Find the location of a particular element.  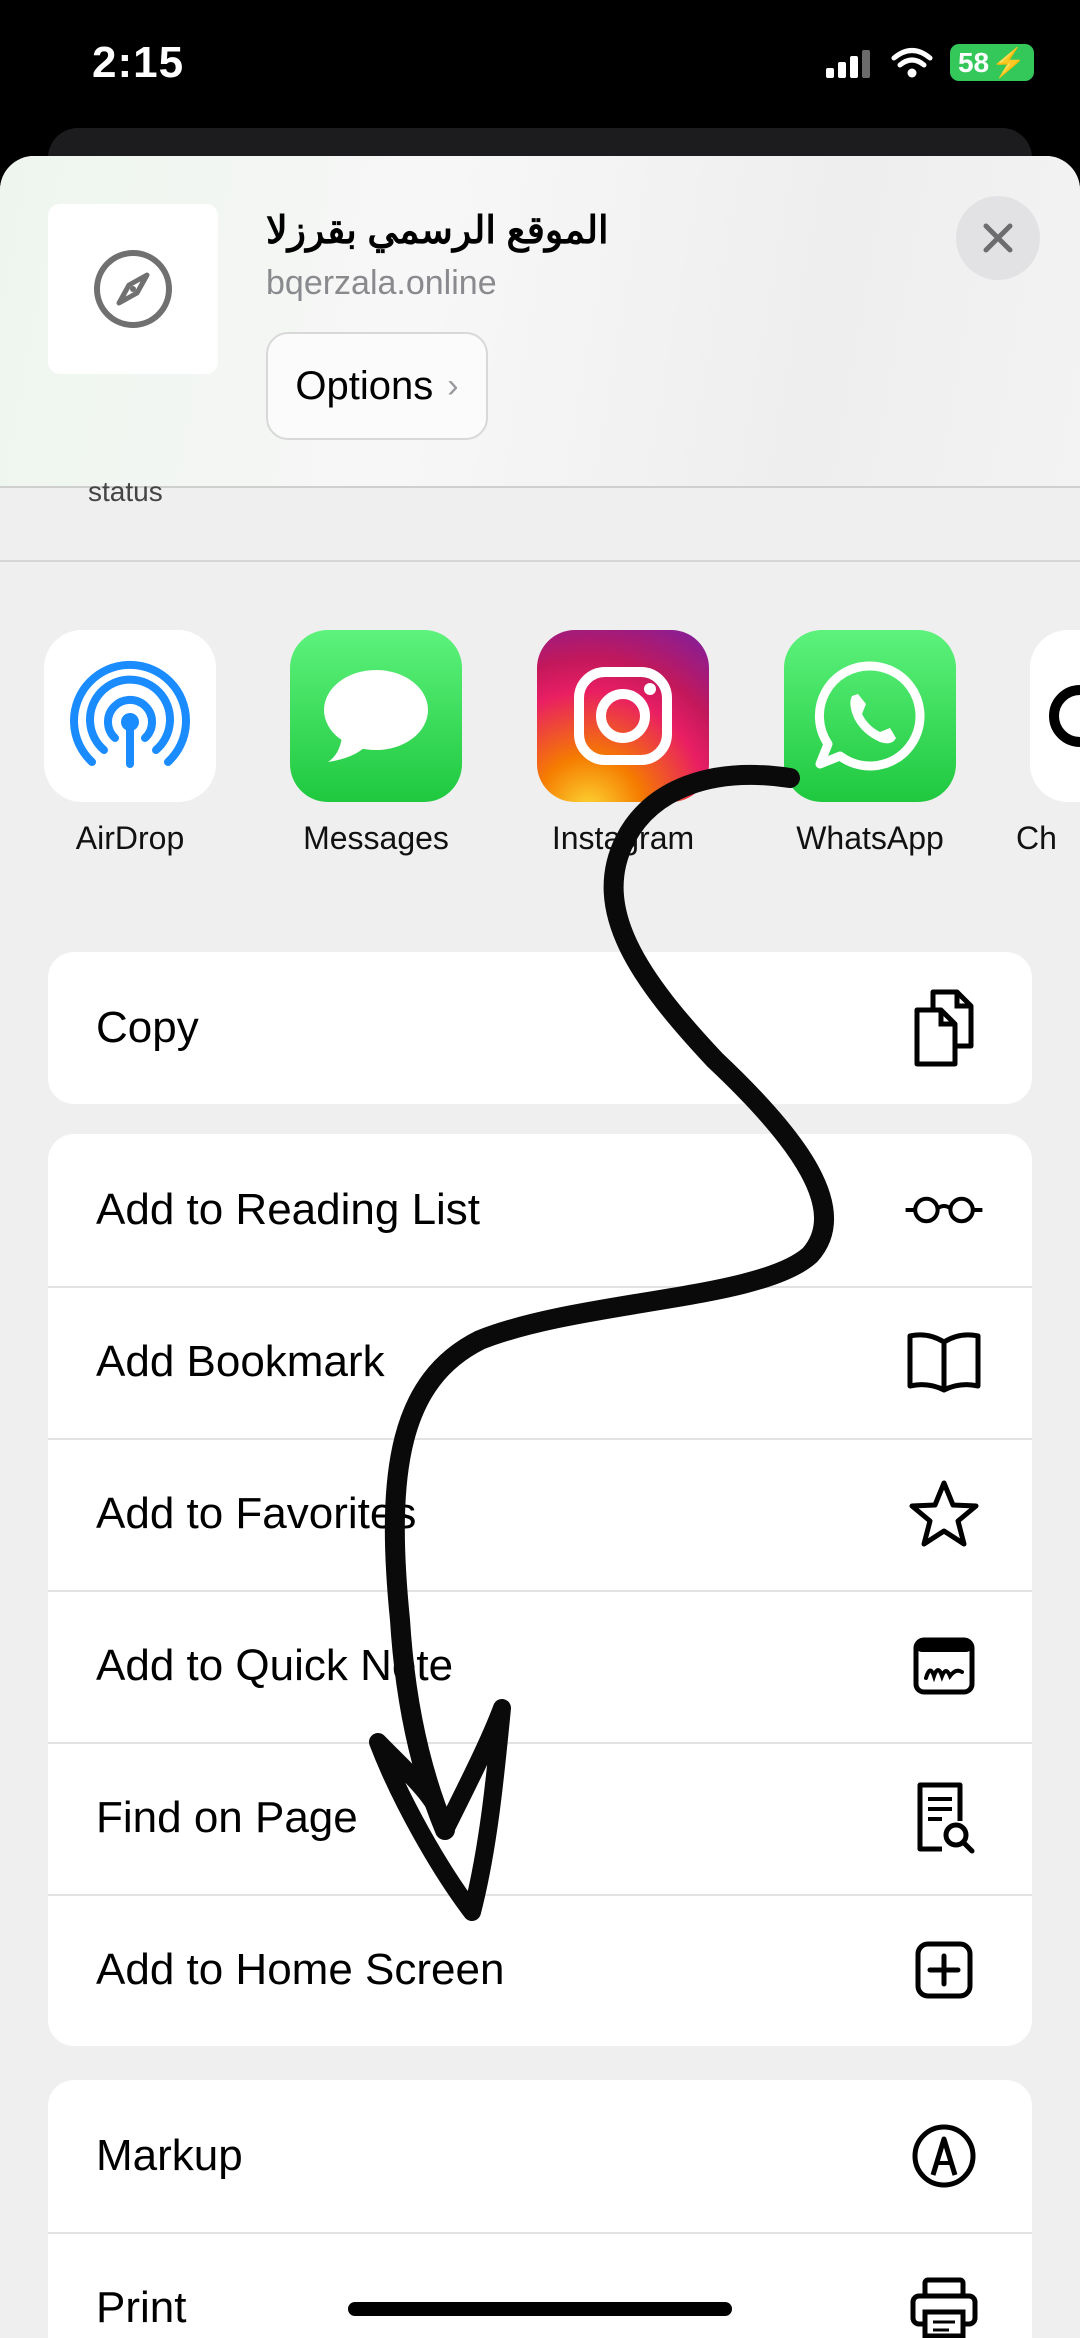

action-print: Print is located at coordinates (540, 2285).